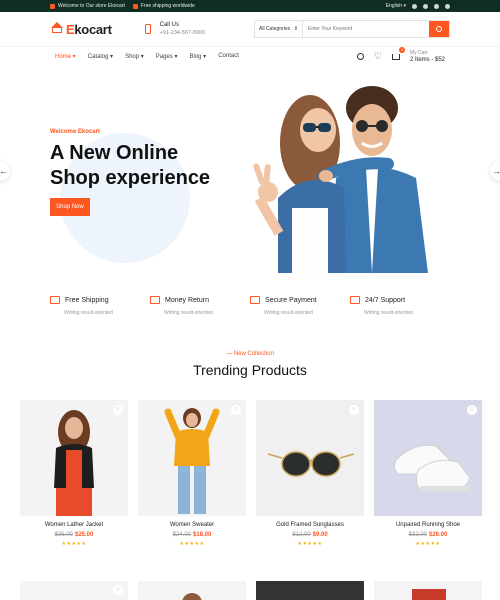  I want to click on headset-icon, so click(355, 300).